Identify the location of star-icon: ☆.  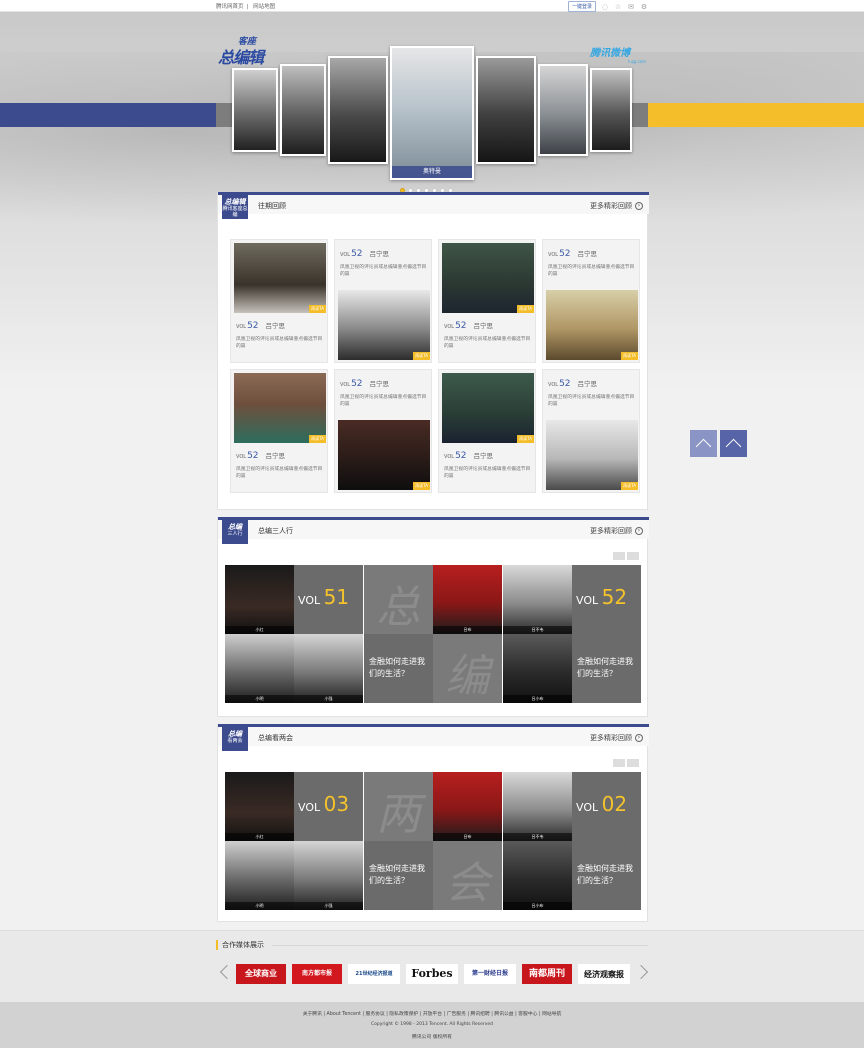
(618, 7).